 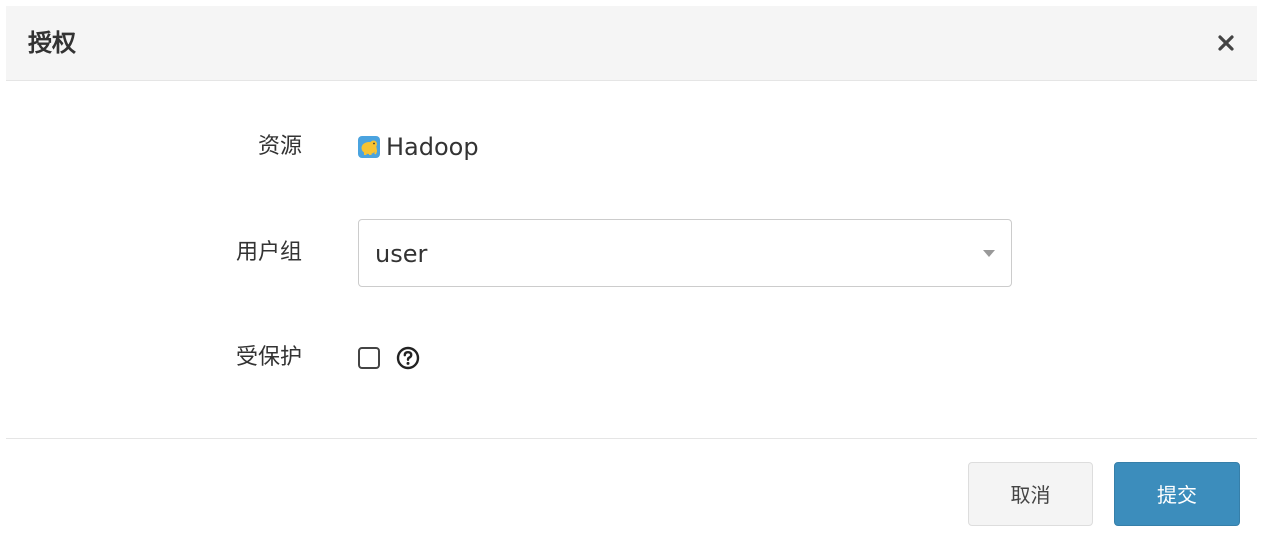 What do you see at coordinates (279, 146) in the screenshot?
I see `resource-label: 资源` at bounding box center [279, 146].